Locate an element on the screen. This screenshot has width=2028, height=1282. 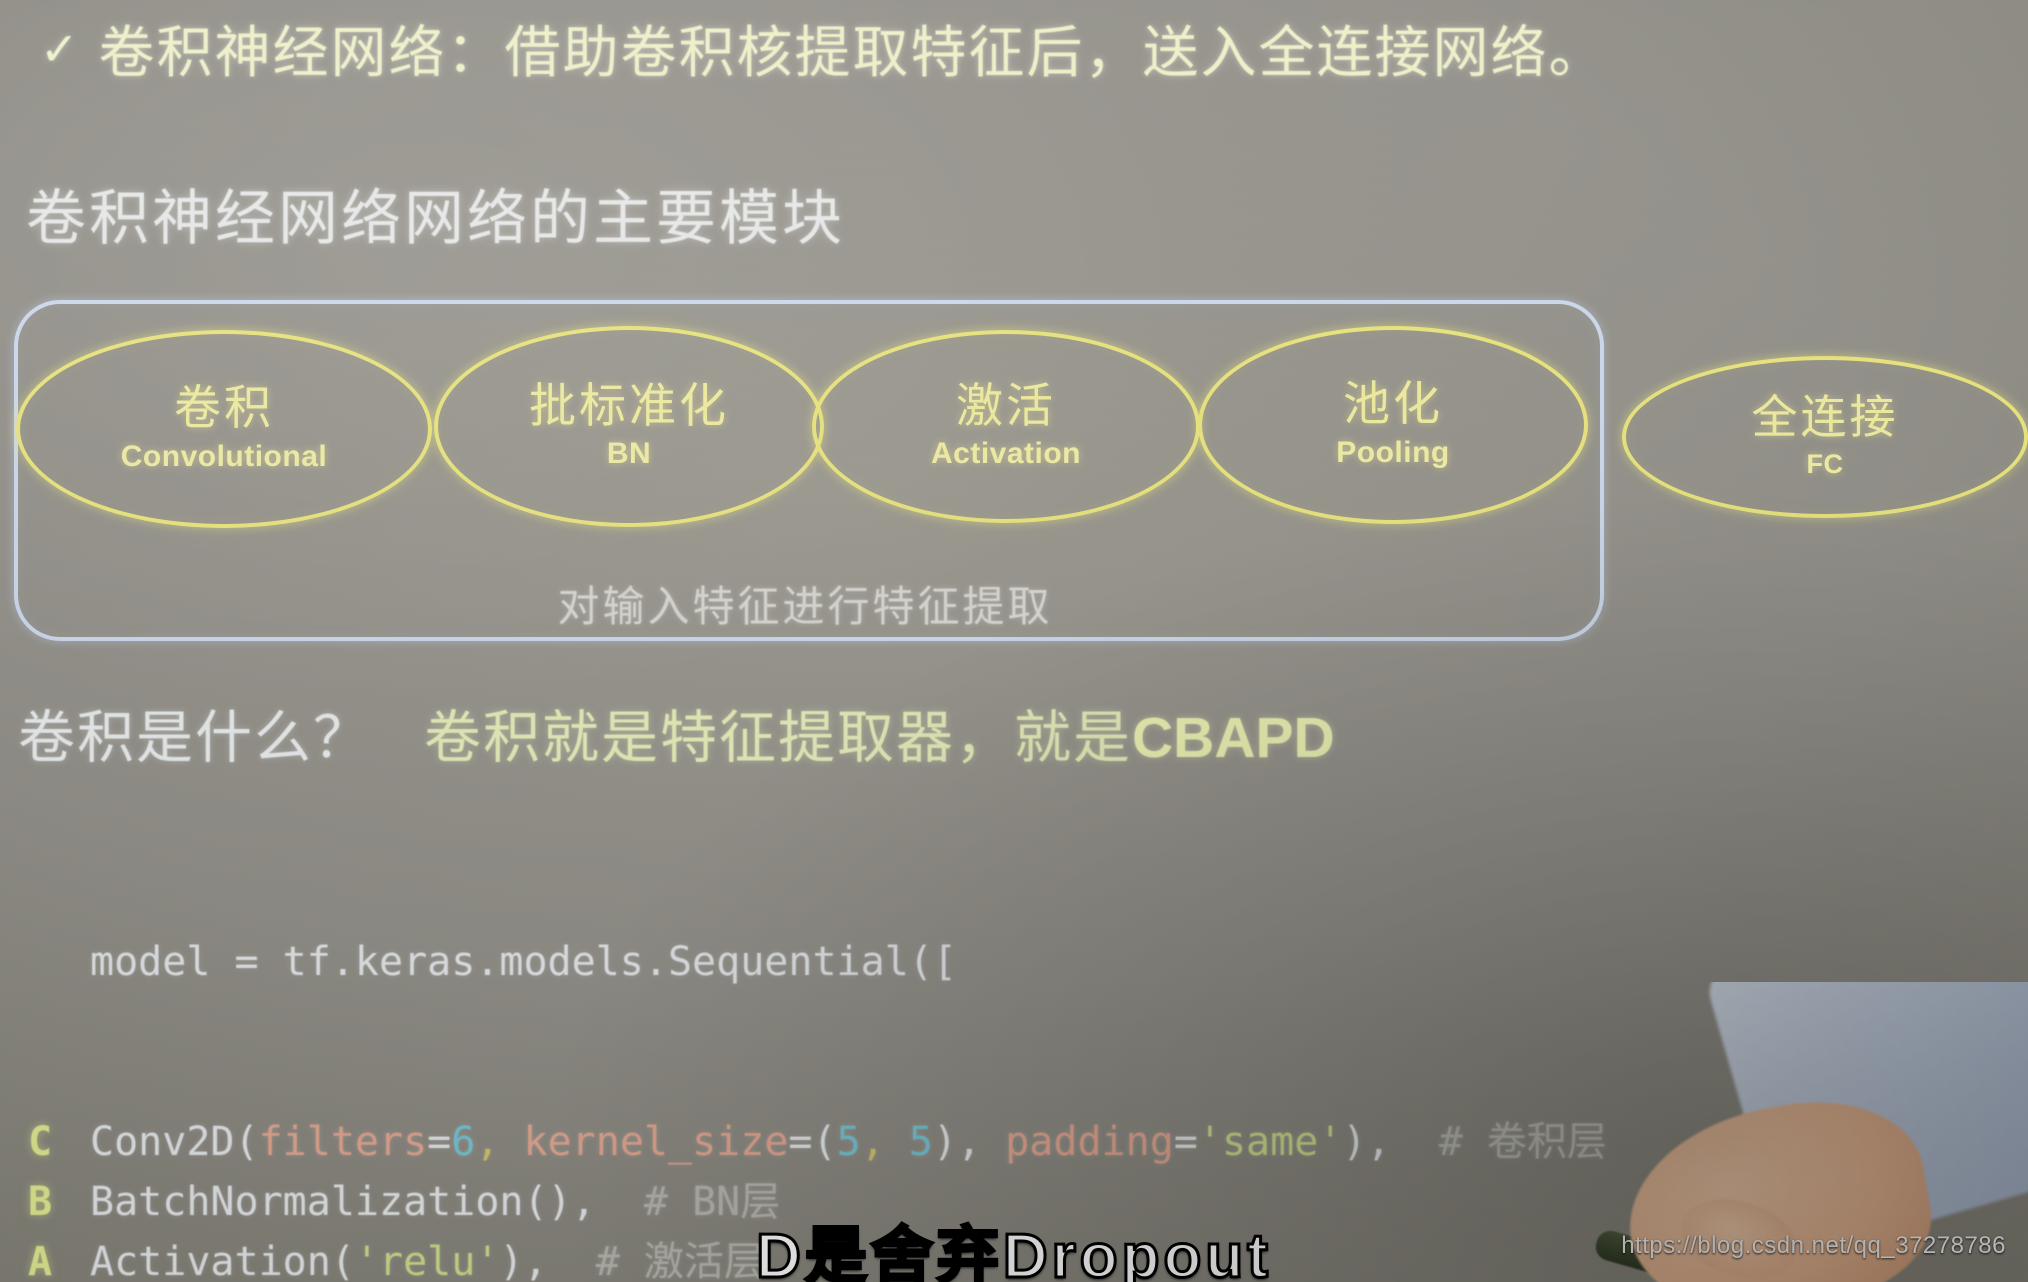
module-ellipse-pooling: 池化 Pooling is located at coordinates (1393, 425).